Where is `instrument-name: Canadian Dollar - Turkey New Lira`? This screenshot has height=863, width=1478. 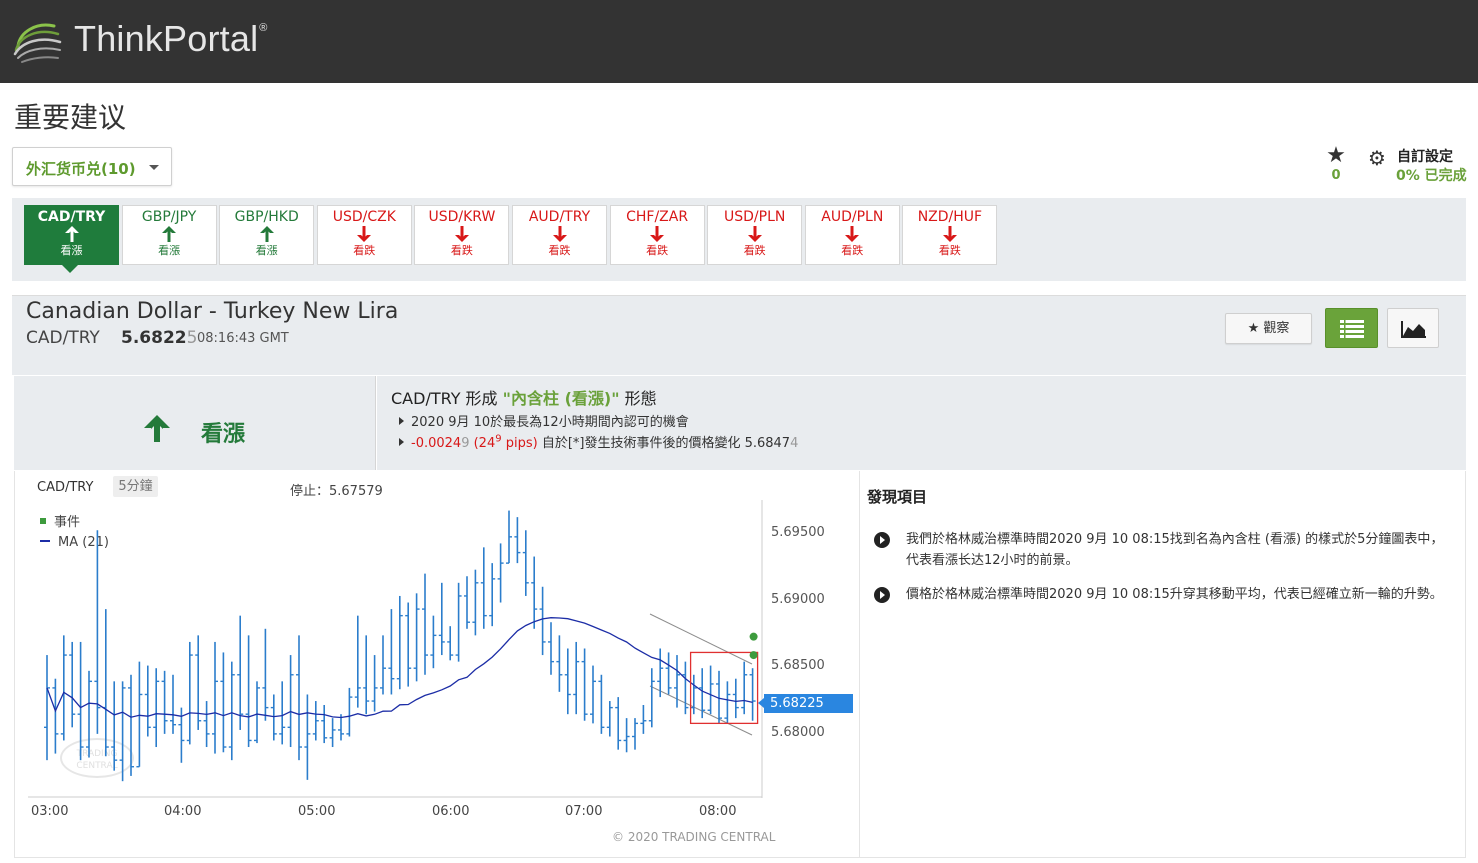
instrument-name: Canadian Dollar - Turkey New Lira is located at coordinates (212, 311).